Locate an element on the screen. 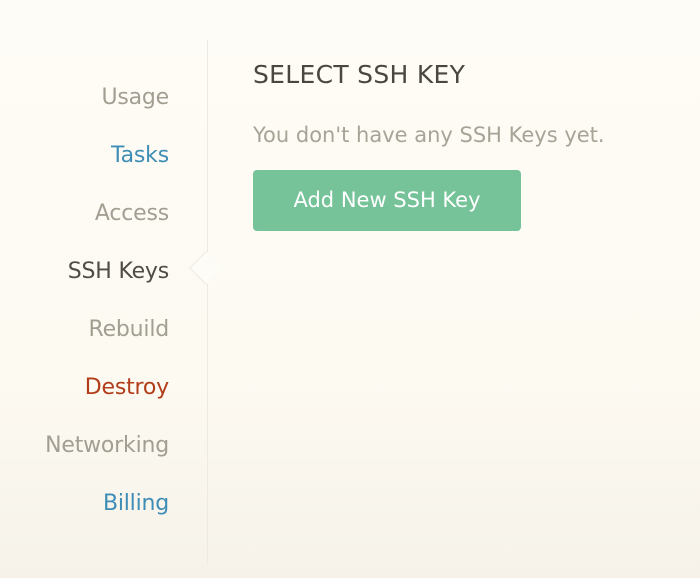  sidebar-item-networking: Networking is located at coordinates (107, 446).